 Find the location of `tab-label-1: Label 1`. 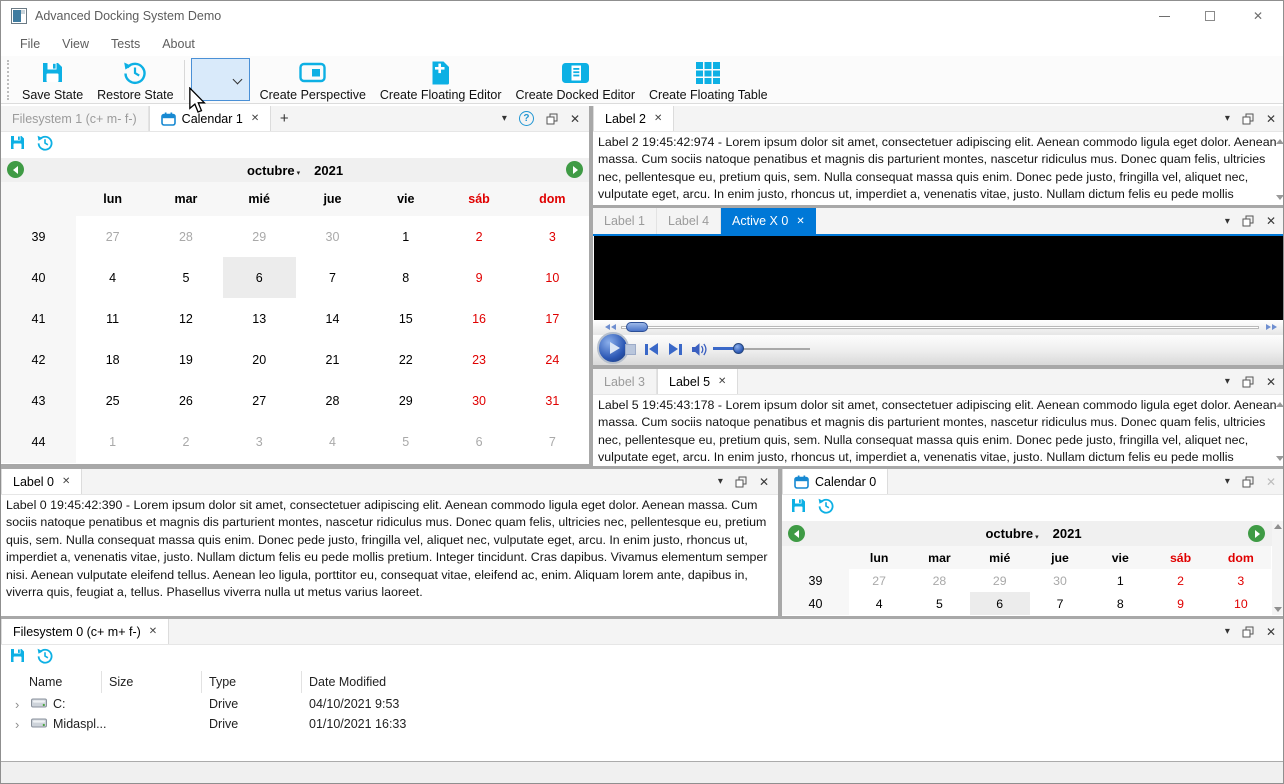

tab-label-1: Label 1 is located at coordinates (625, 221).